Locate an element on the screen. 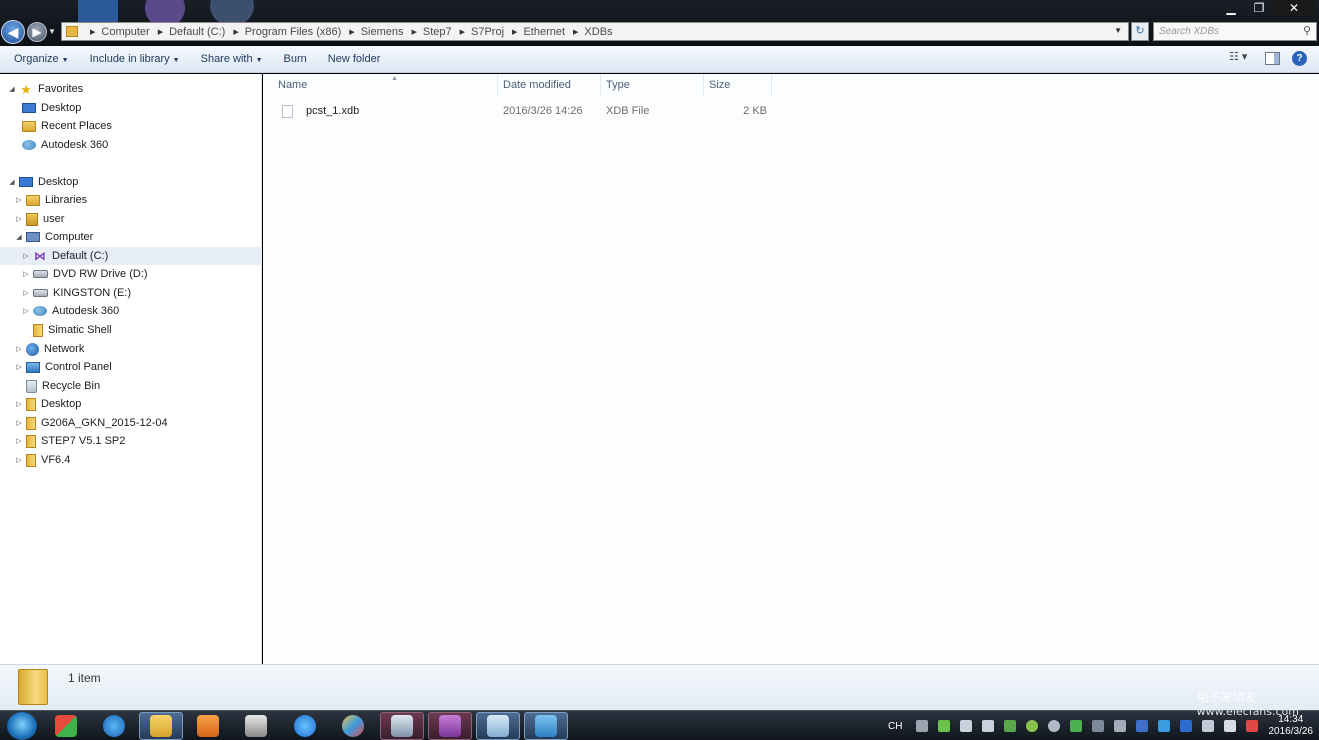 Image resolution: width=1319 pixels, height=740 pixels. column-header-size: Size is located at coordinates (738, 85).